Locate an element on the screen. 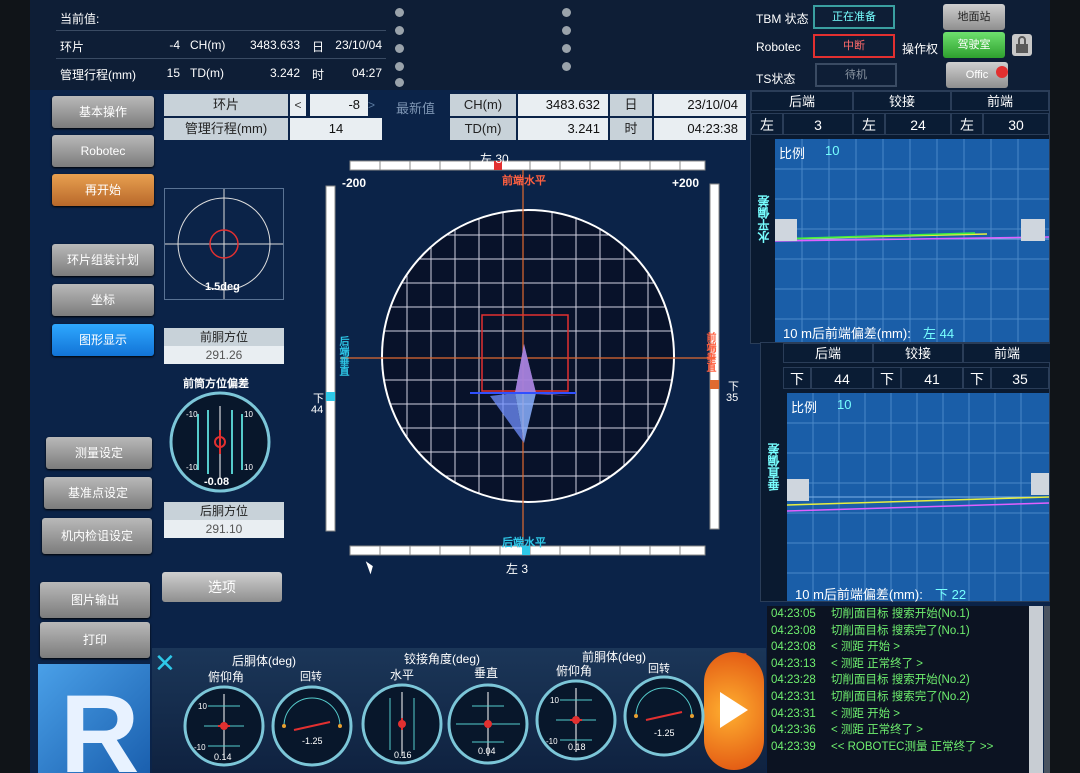  top-ruler-label: 左 30 is located at coordinates (494, 159).